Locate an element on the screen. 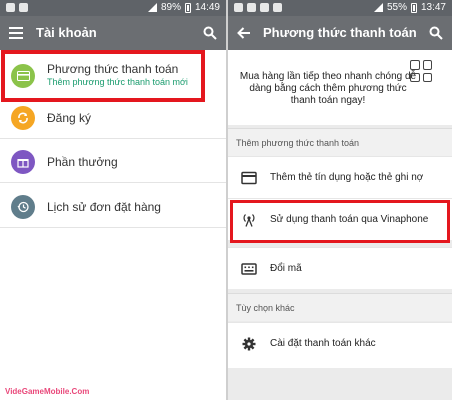 This screenshot has height=400, width=452. option-label: Đổi mã is located at coordinates (286, 268).